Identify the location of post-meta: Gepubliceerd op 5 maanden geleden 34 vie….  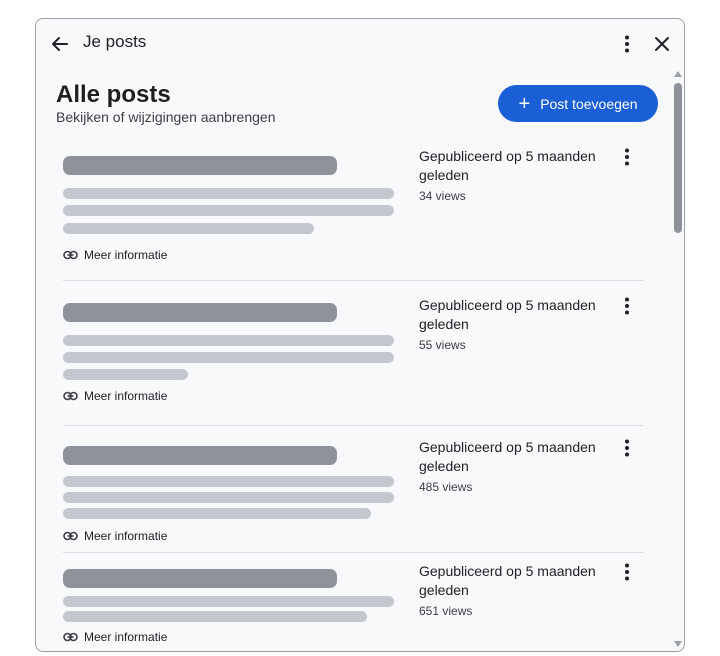
(514, 175).